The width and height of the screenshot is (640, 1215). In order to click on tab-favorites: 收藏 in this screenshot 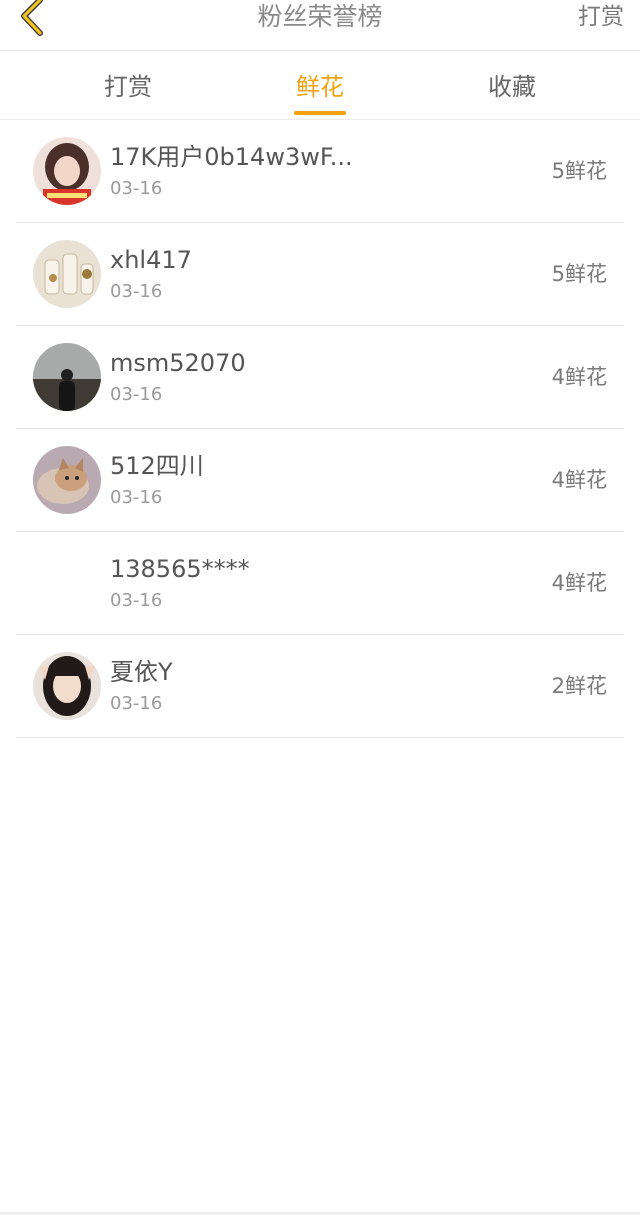, I will do `click(512, 85)`.